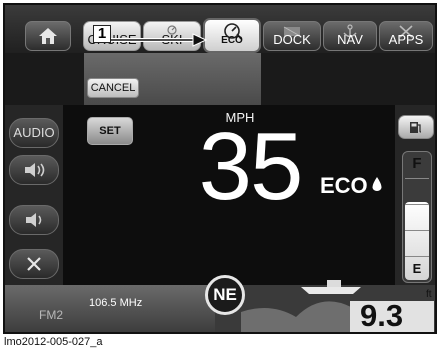 The width and height of the screenshot is (444, 351). I want to click on fuel-pump-icon, so click(416, 127).